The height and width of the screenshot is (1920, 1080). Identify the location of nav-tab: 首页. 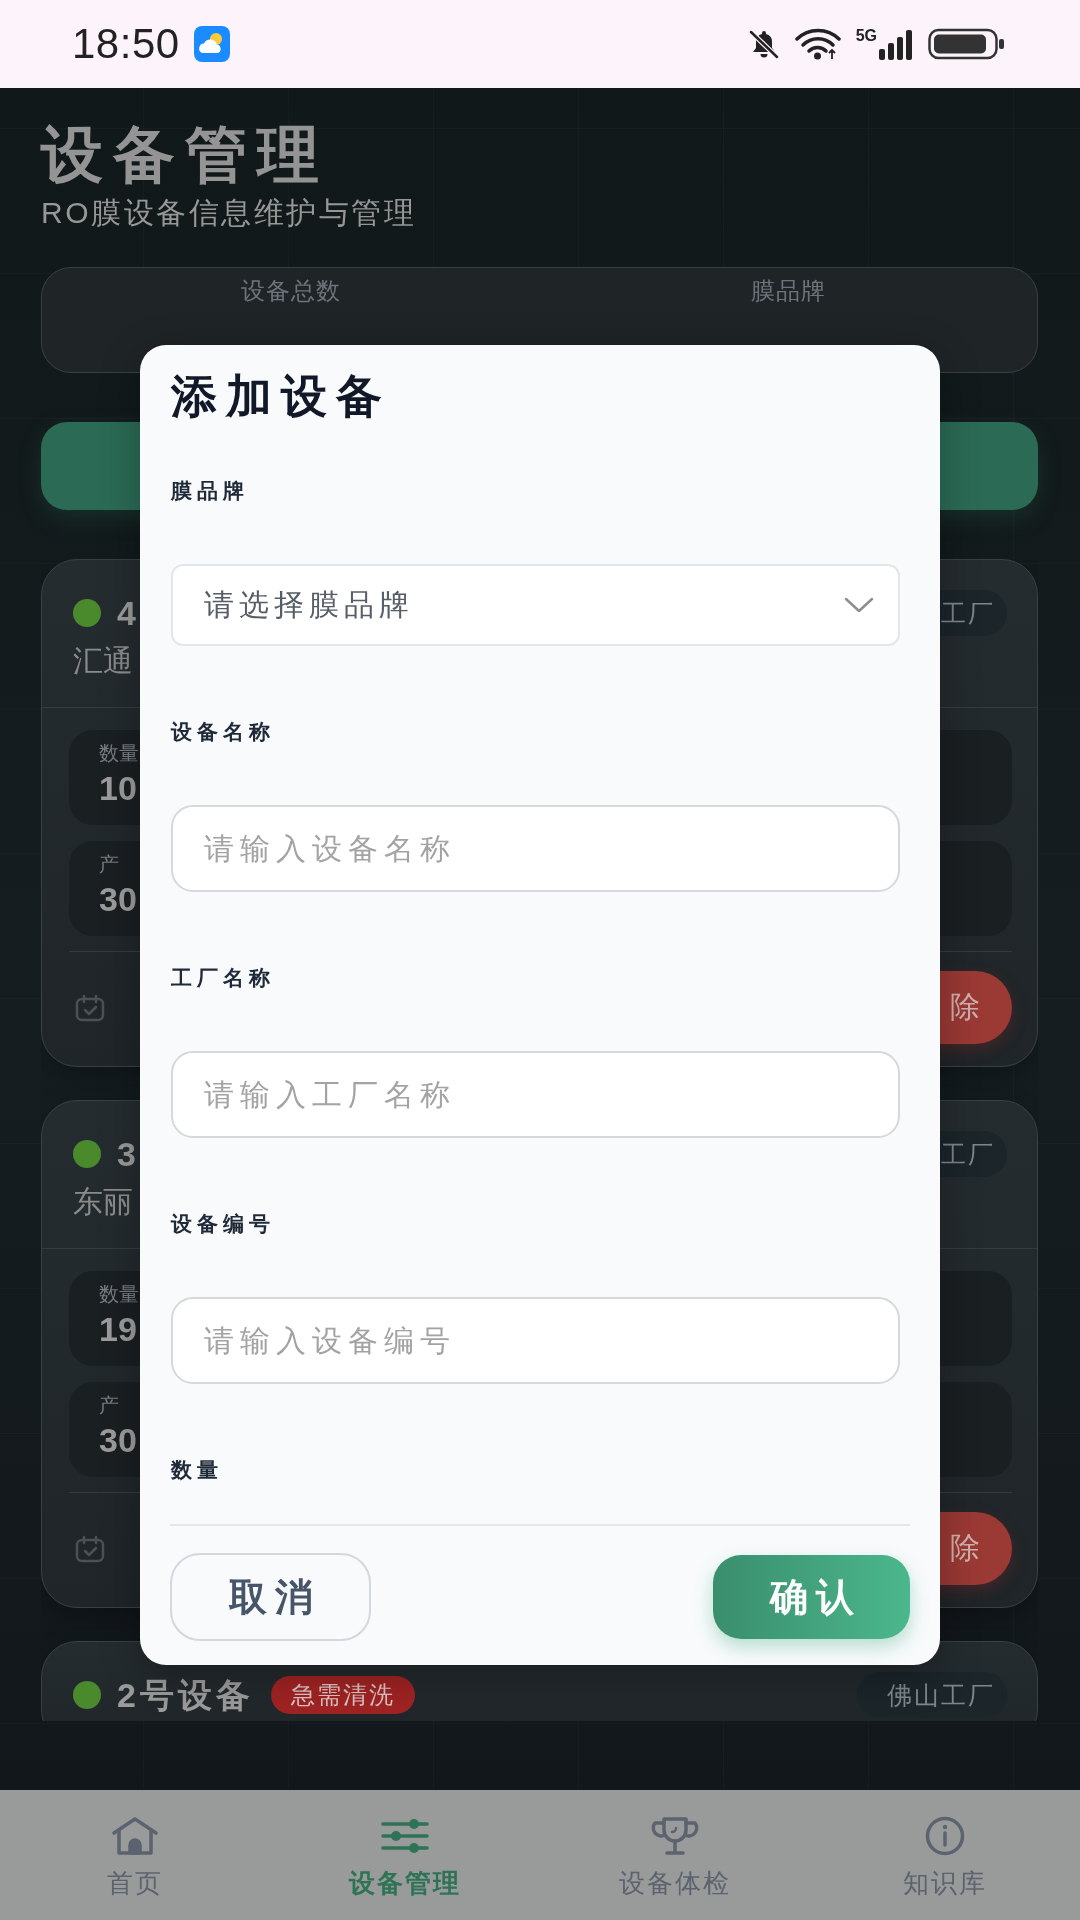
(135, 1855).